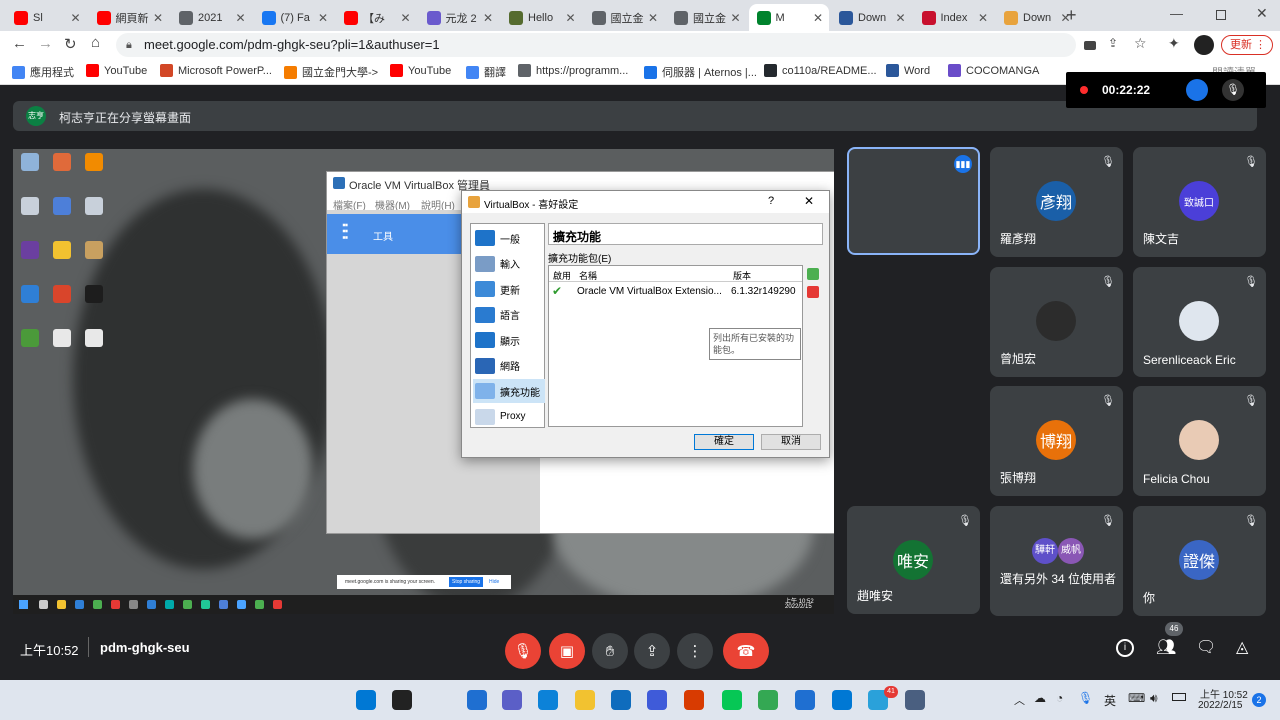 This screenshot has height=720, width=1280. I want to click on participant-tile: 🎙︎ 博翔 張博翔, so click(1056, 441).